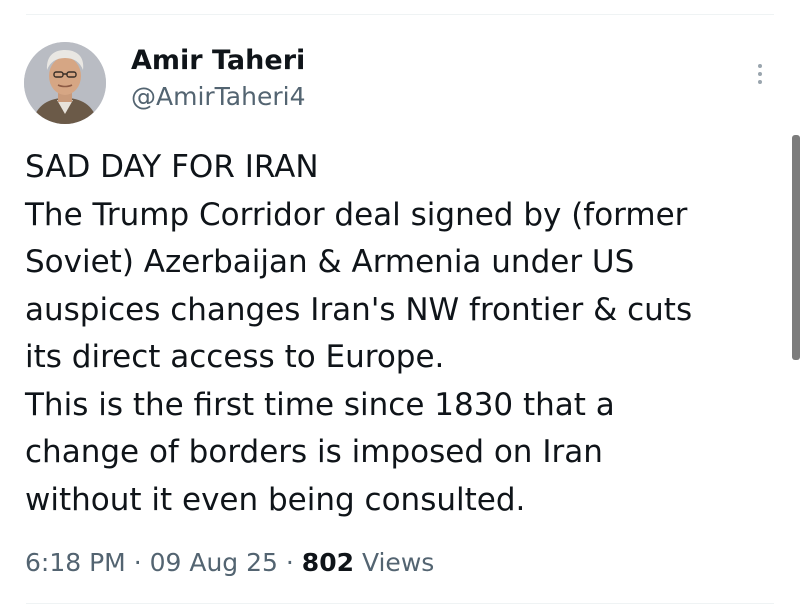 Image resolution: width=800 pixels, height=611 pixels. Describe the element at coordinates (400, 603) in the screenshot. I see `bottom-divider` at that location.